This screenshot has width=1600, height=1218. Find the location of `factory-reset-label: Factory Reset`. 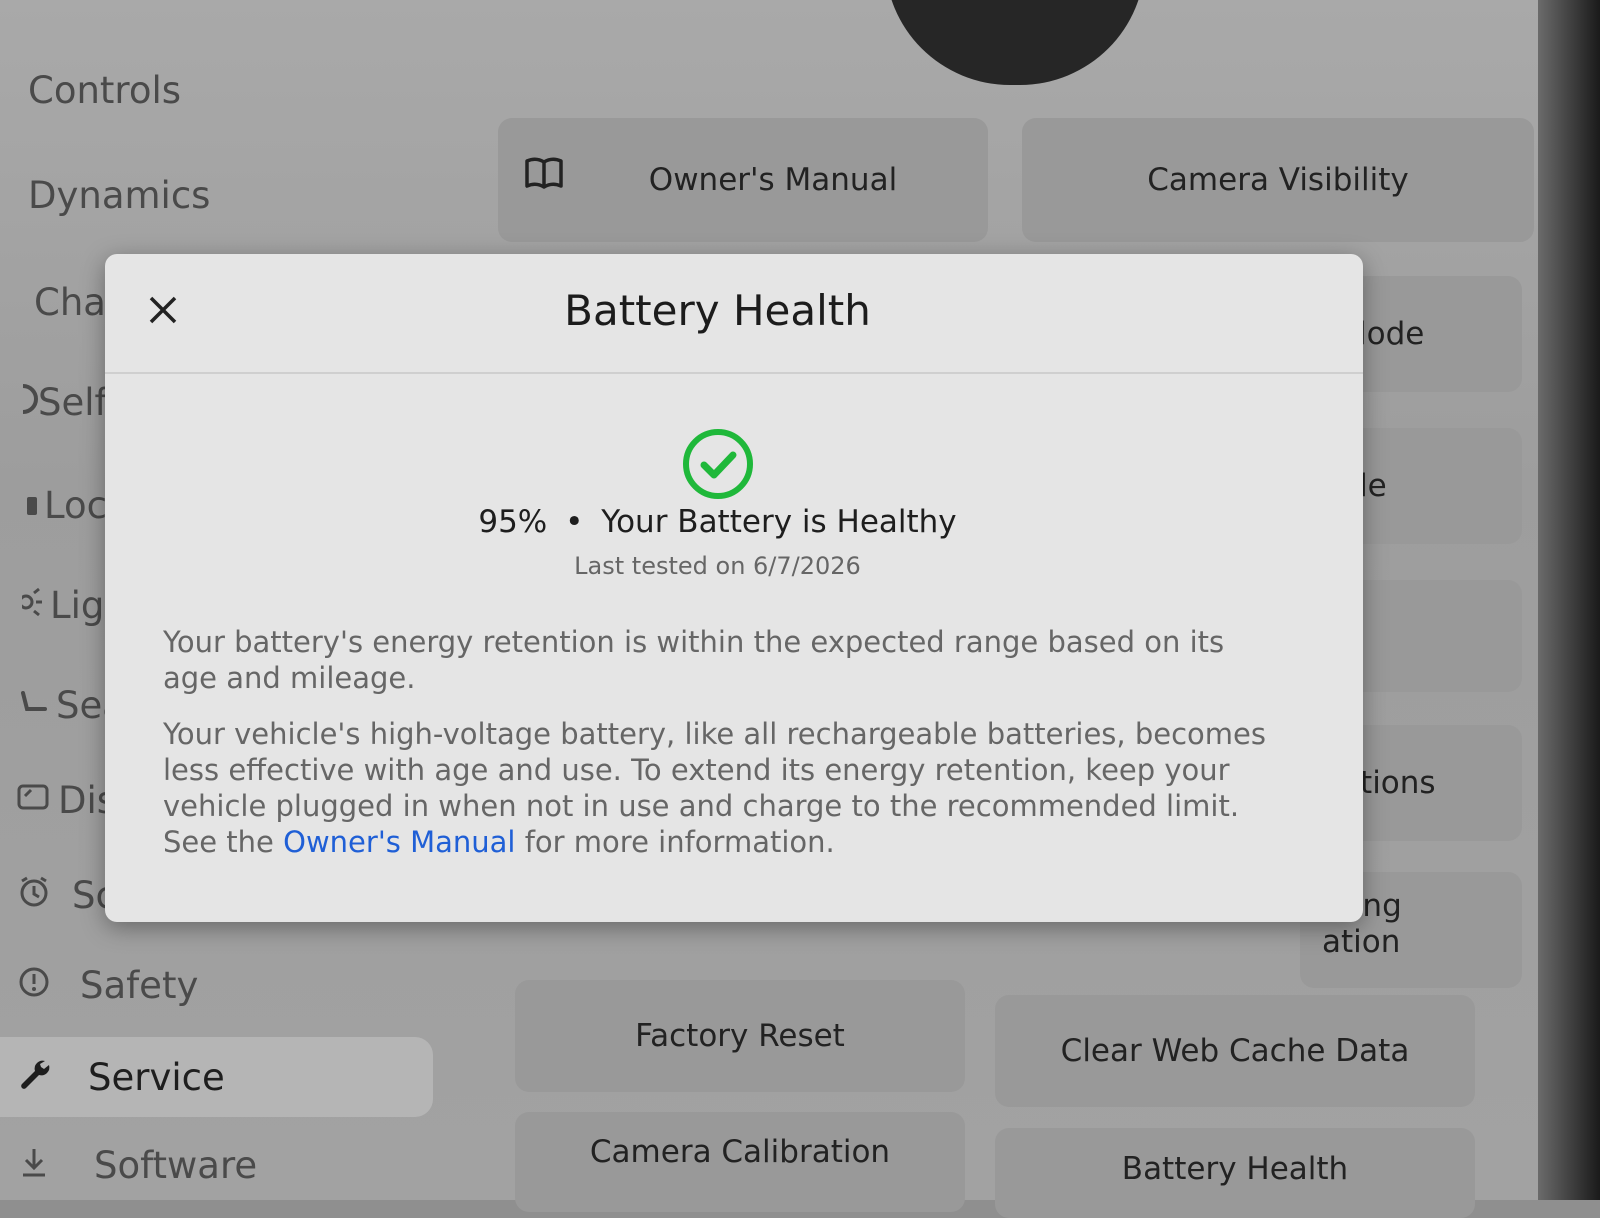

factory-reset-label: Factory Reset is located at coordinates (740, 1036).